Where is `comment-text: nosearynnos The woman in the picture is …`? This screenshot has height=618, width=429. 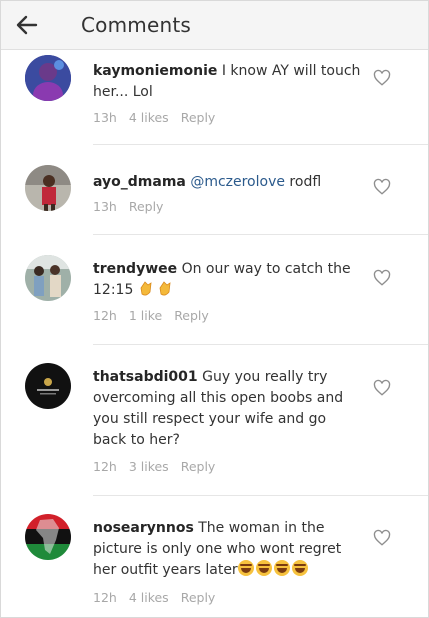 comment-text: nosearynnos The woman in the picture is … is located at coordinates (227, 549).